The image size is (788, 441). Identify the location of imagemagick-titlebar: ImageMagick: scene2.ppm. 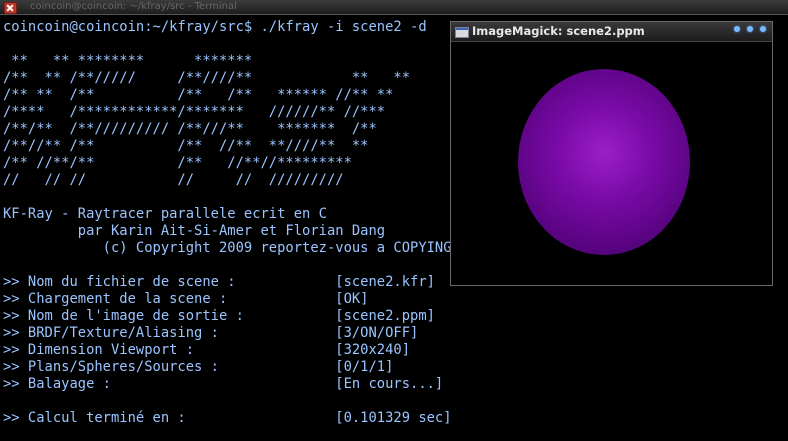
(611, 32).